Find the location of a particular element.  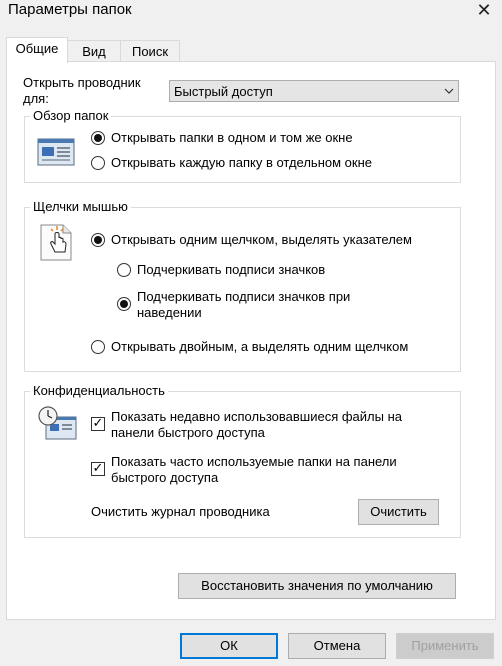

radio-underline-always is located at coordinates (124, 270).